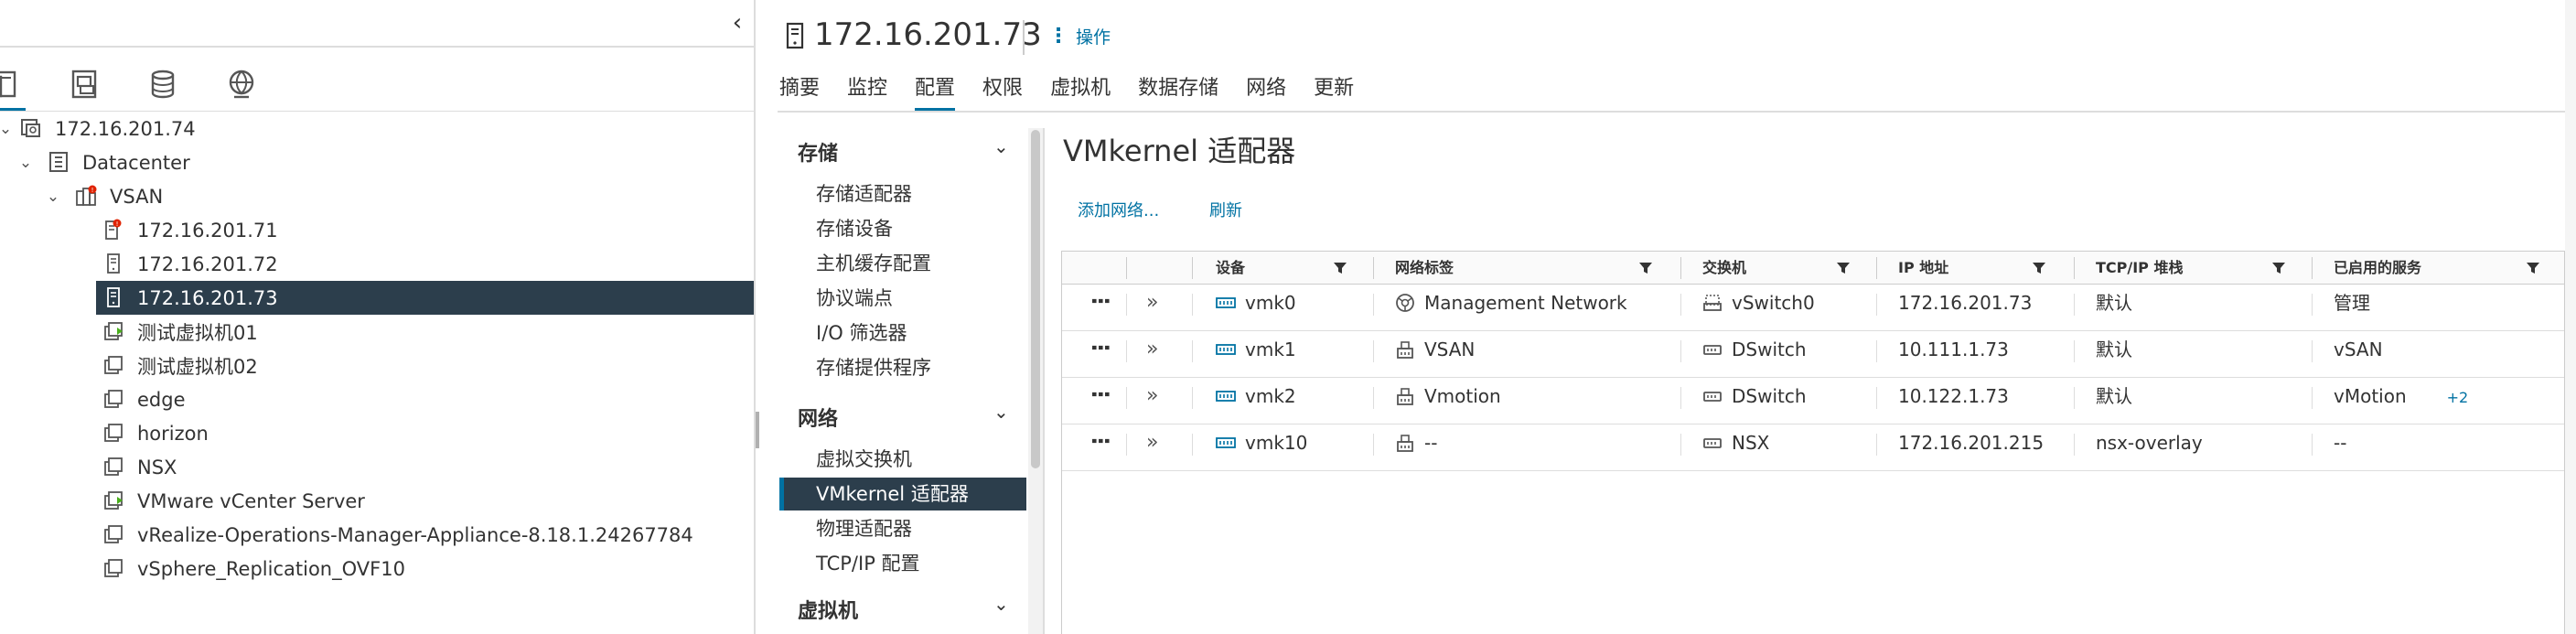 The image size is (2576, 634). I want to click on tab-updates: 更新, so click(1334, 93).